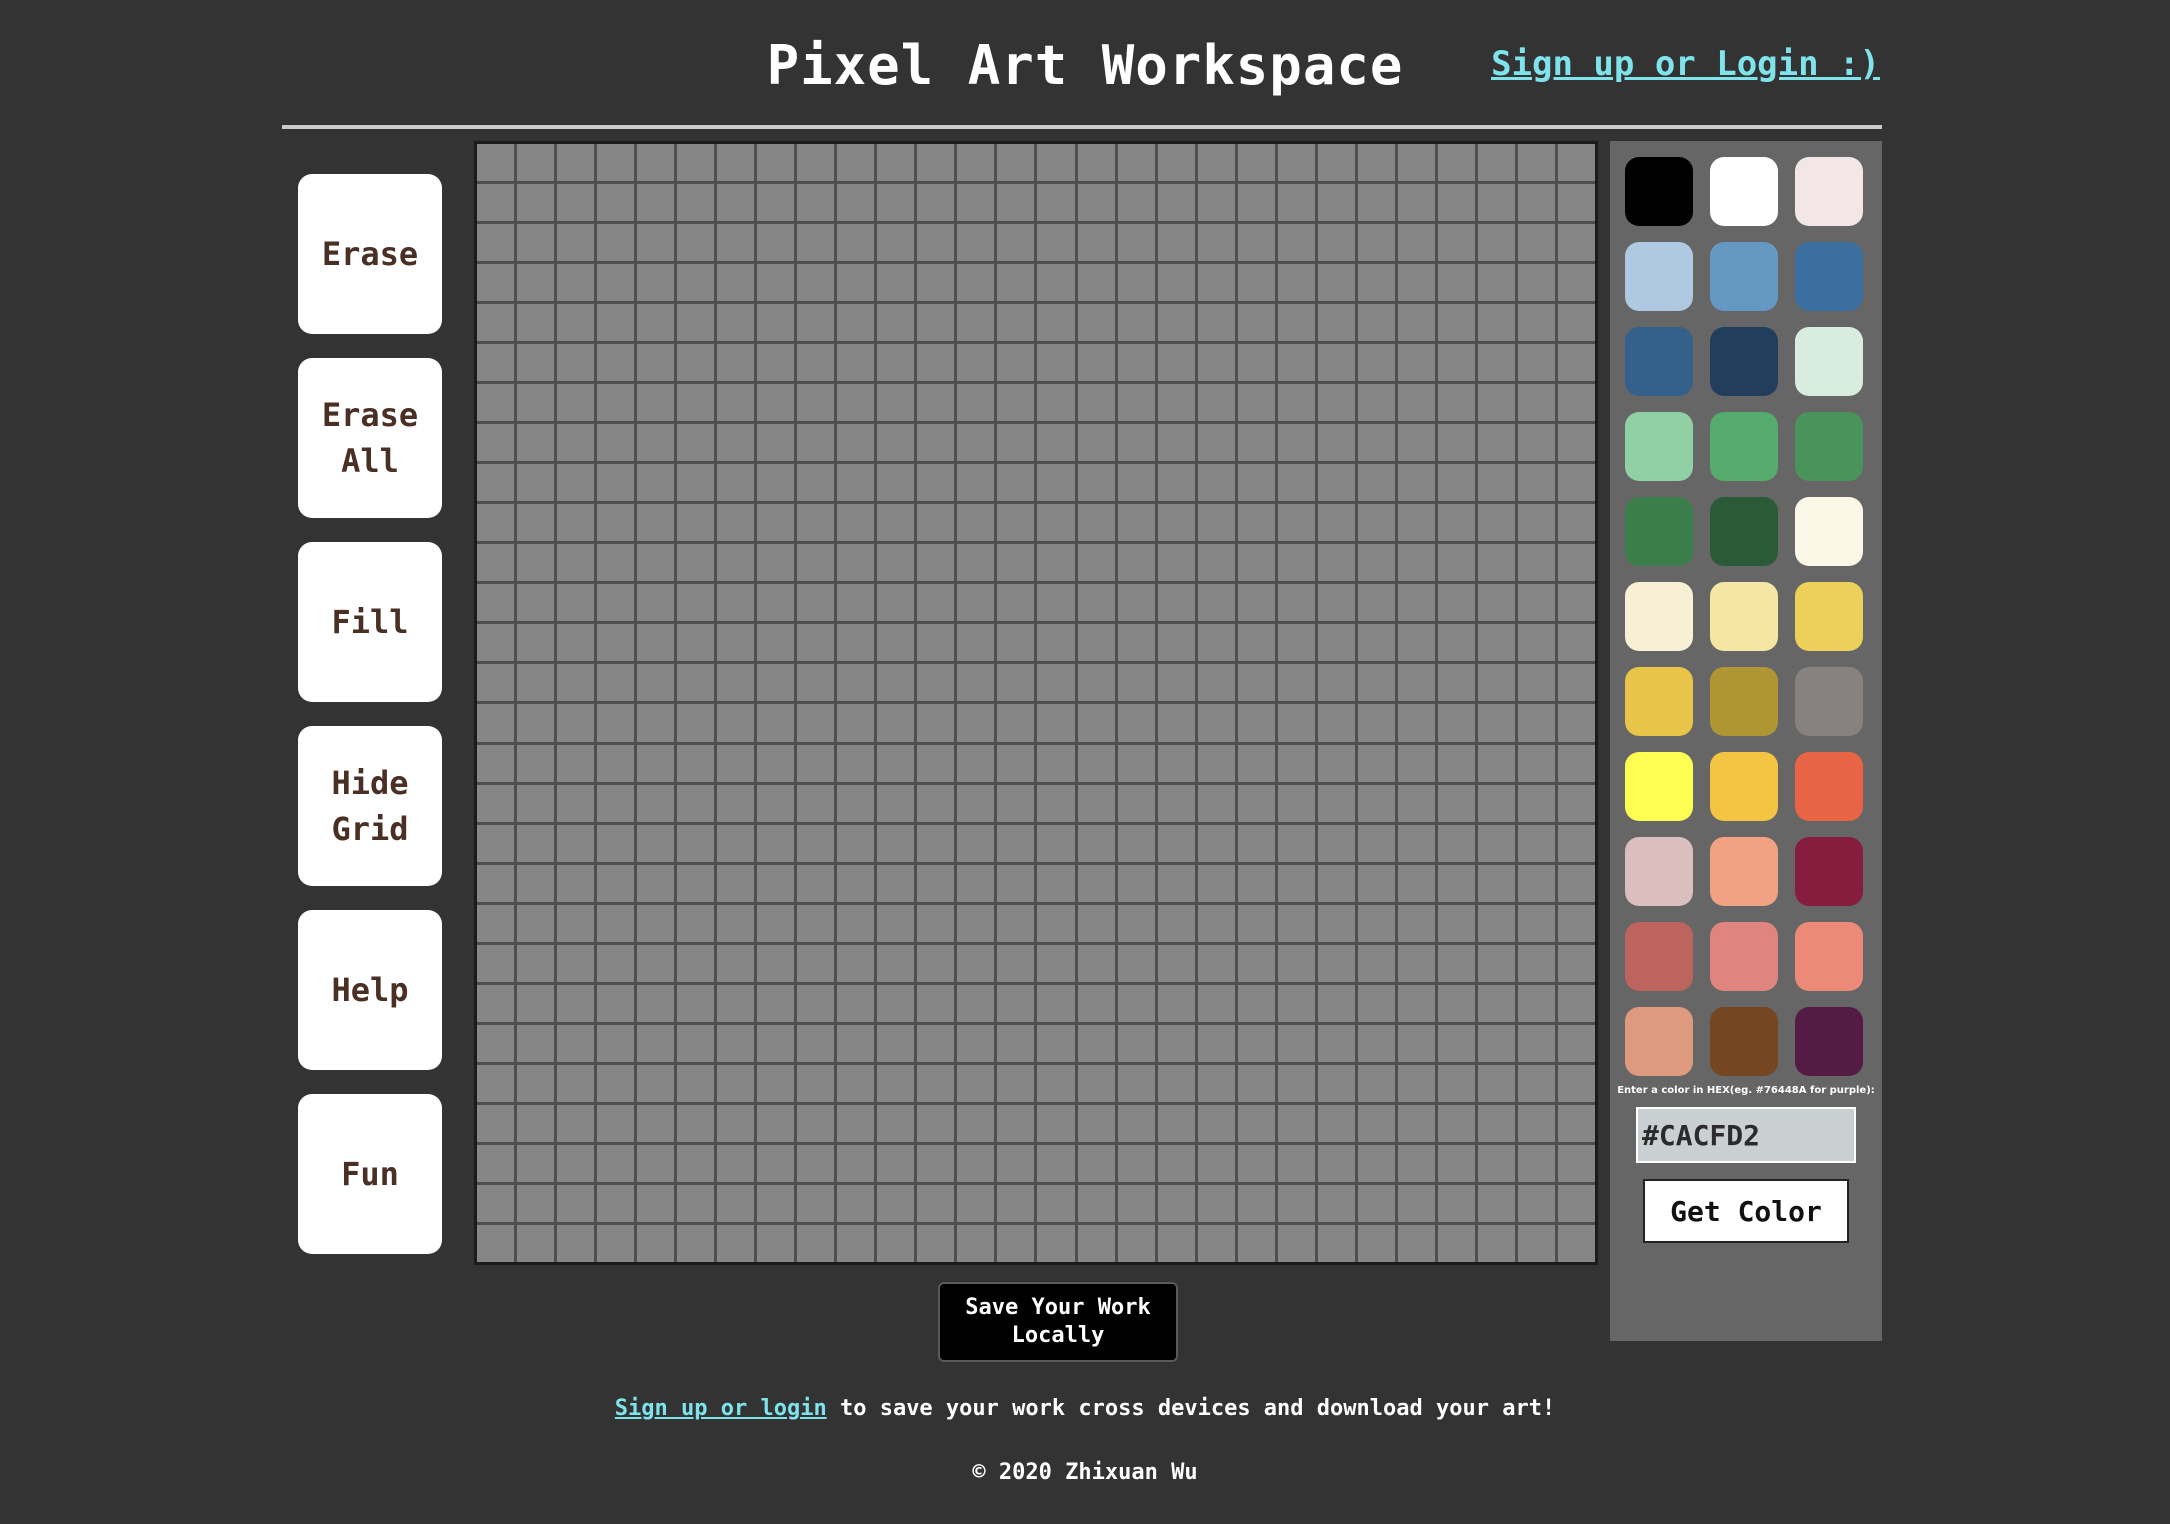 The width and height of the screenshot is (2170, 1524). What do you see at coordinates (370, 806) in the screenshot?
I see `hide-grid-button: Hide Grid` at bounding box center [370, 806].